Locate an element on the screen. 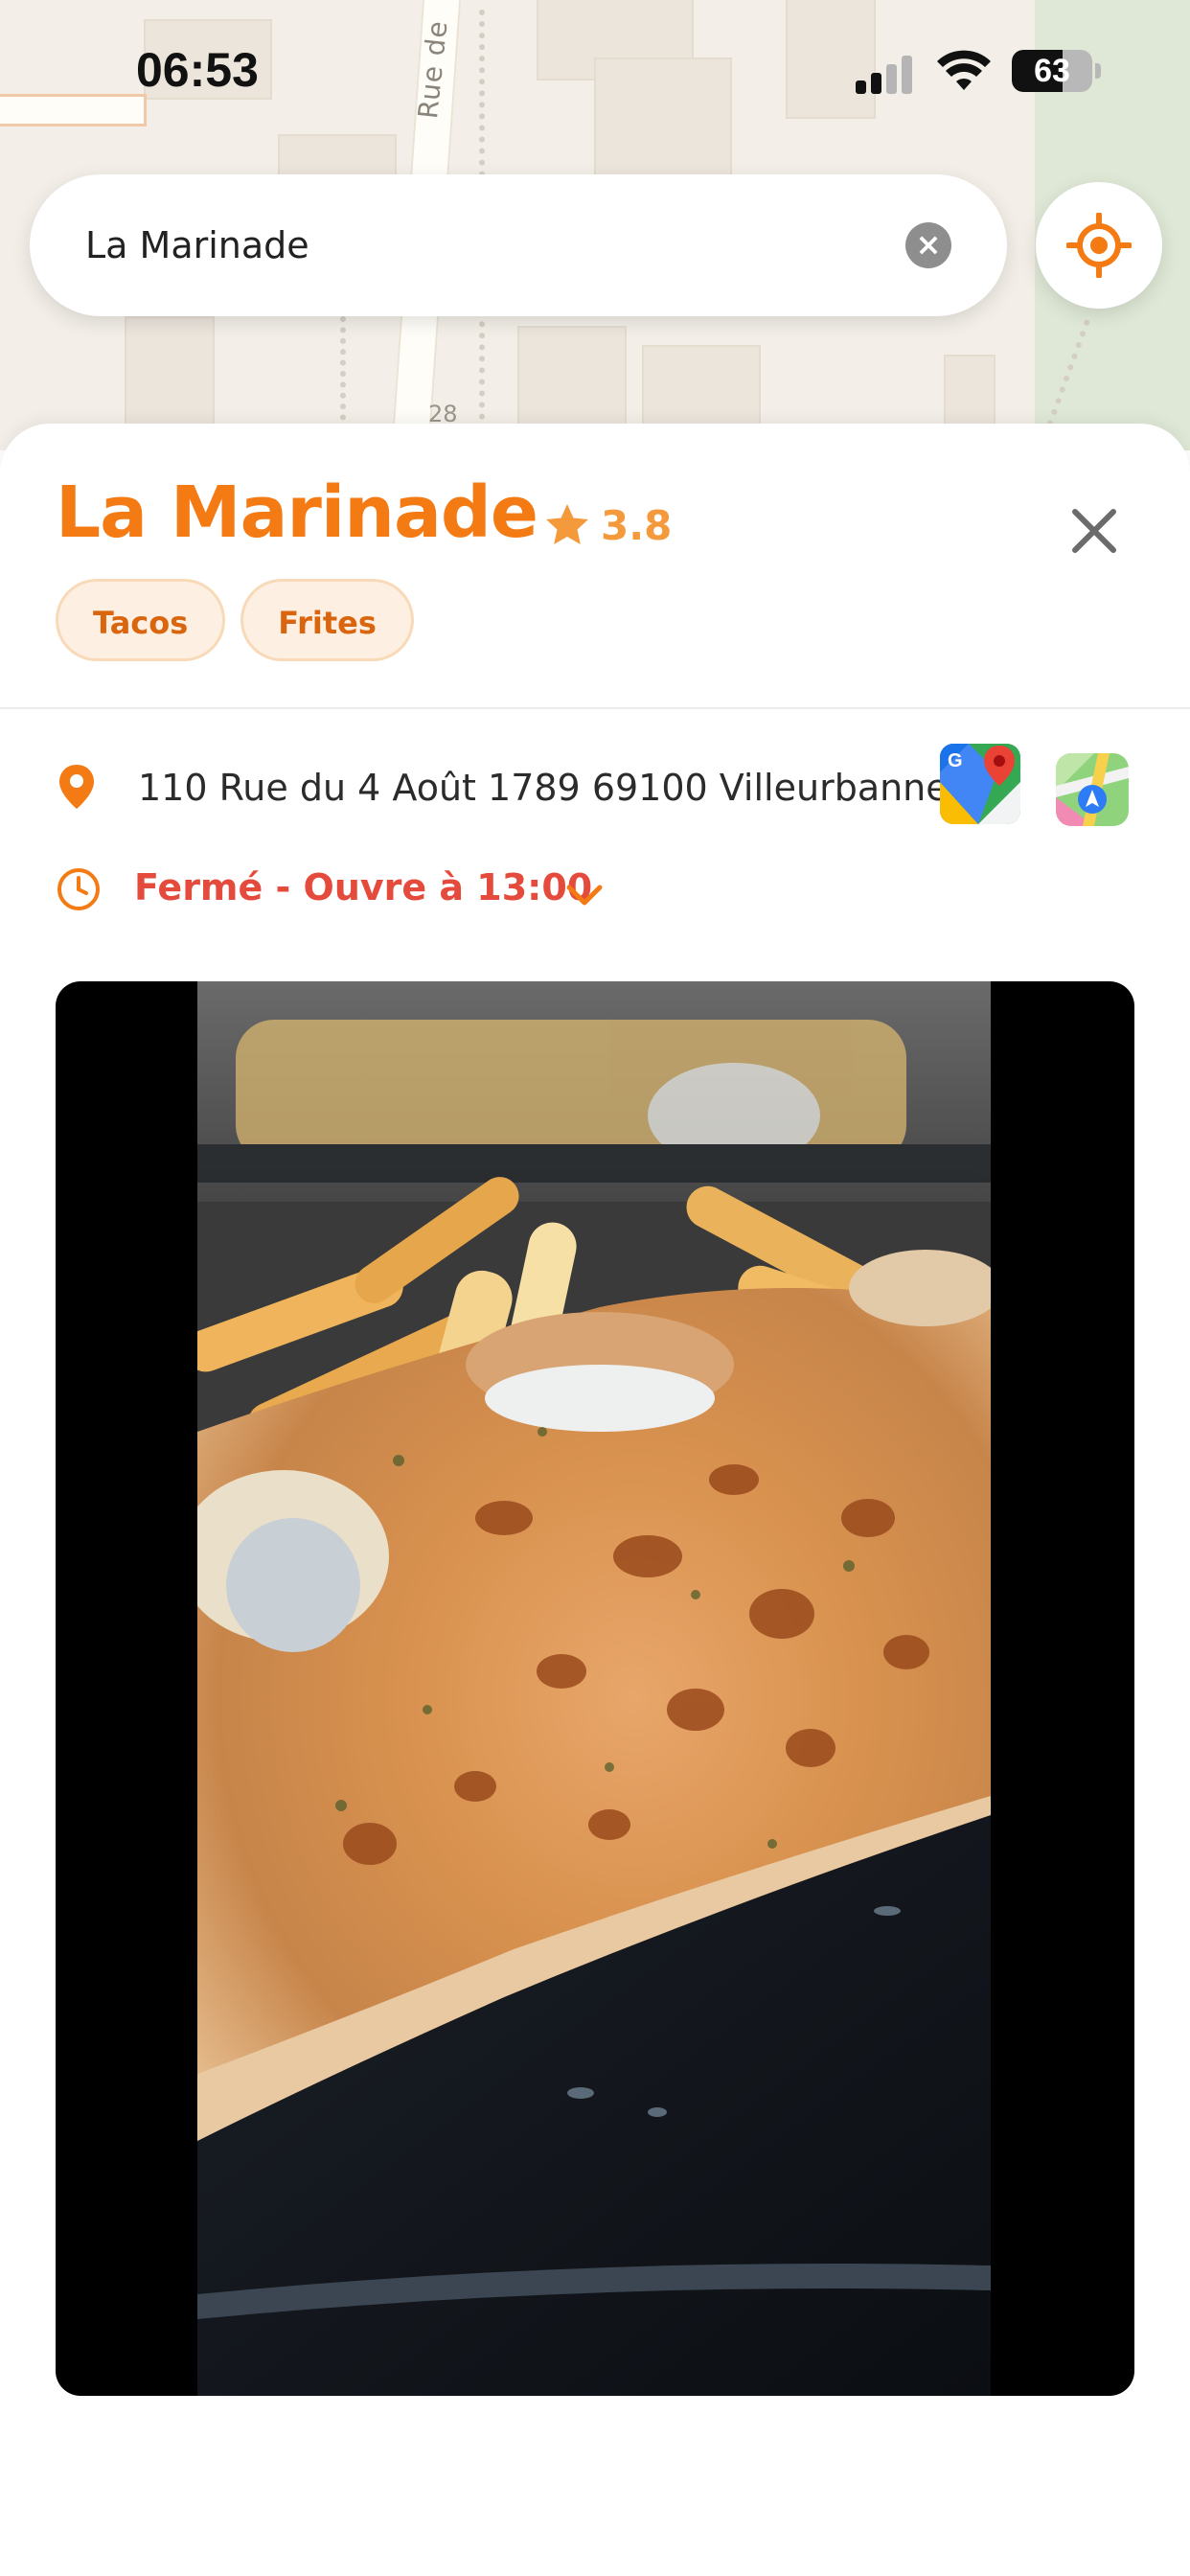 This screenshot has height=2576, width=1190. status-time: 06:53 is located at coordinates (198, 70).